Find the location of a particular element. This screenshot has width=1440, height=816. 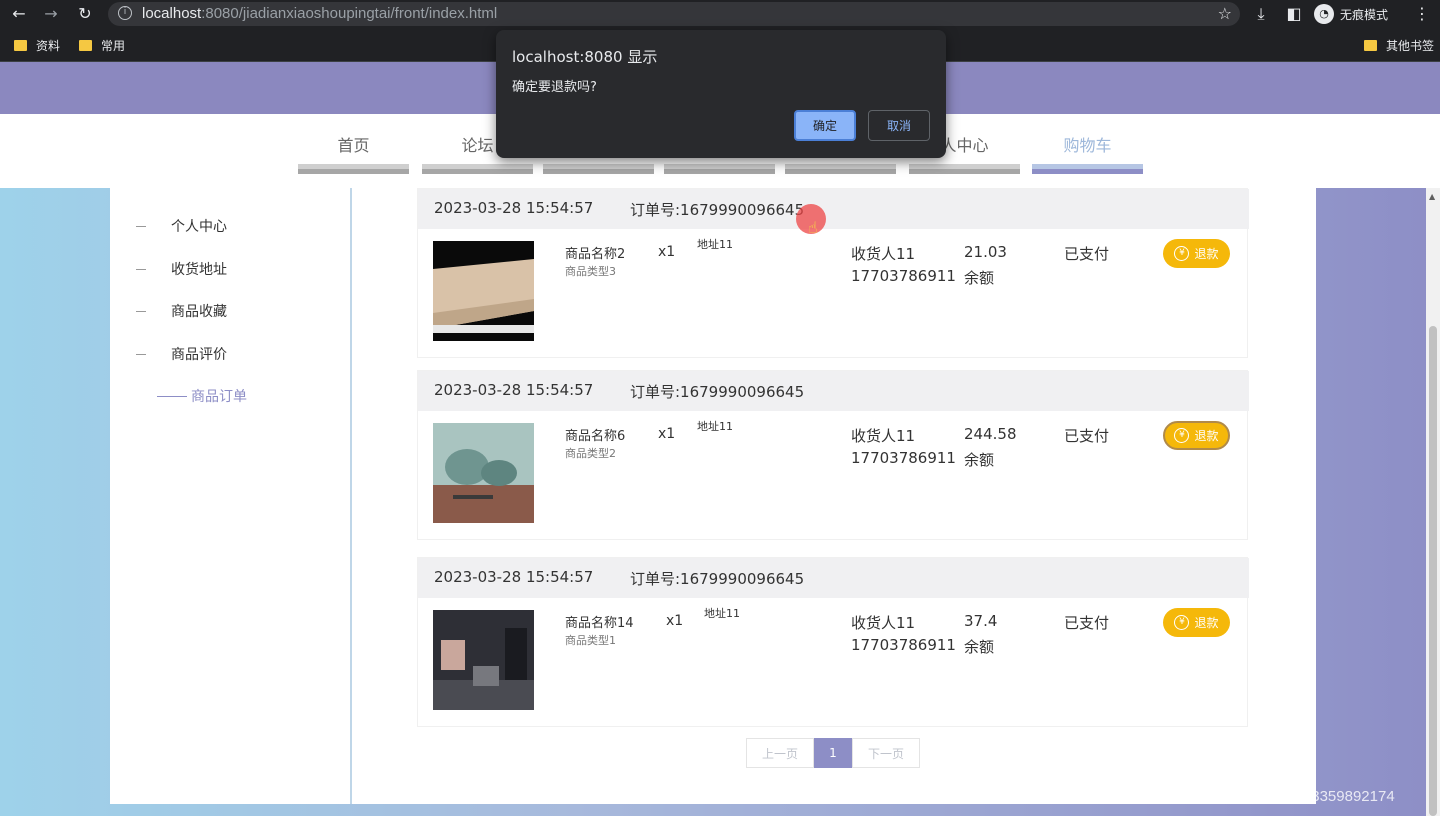

next-page-button: 下一页 is located at coordinates (886, 753).